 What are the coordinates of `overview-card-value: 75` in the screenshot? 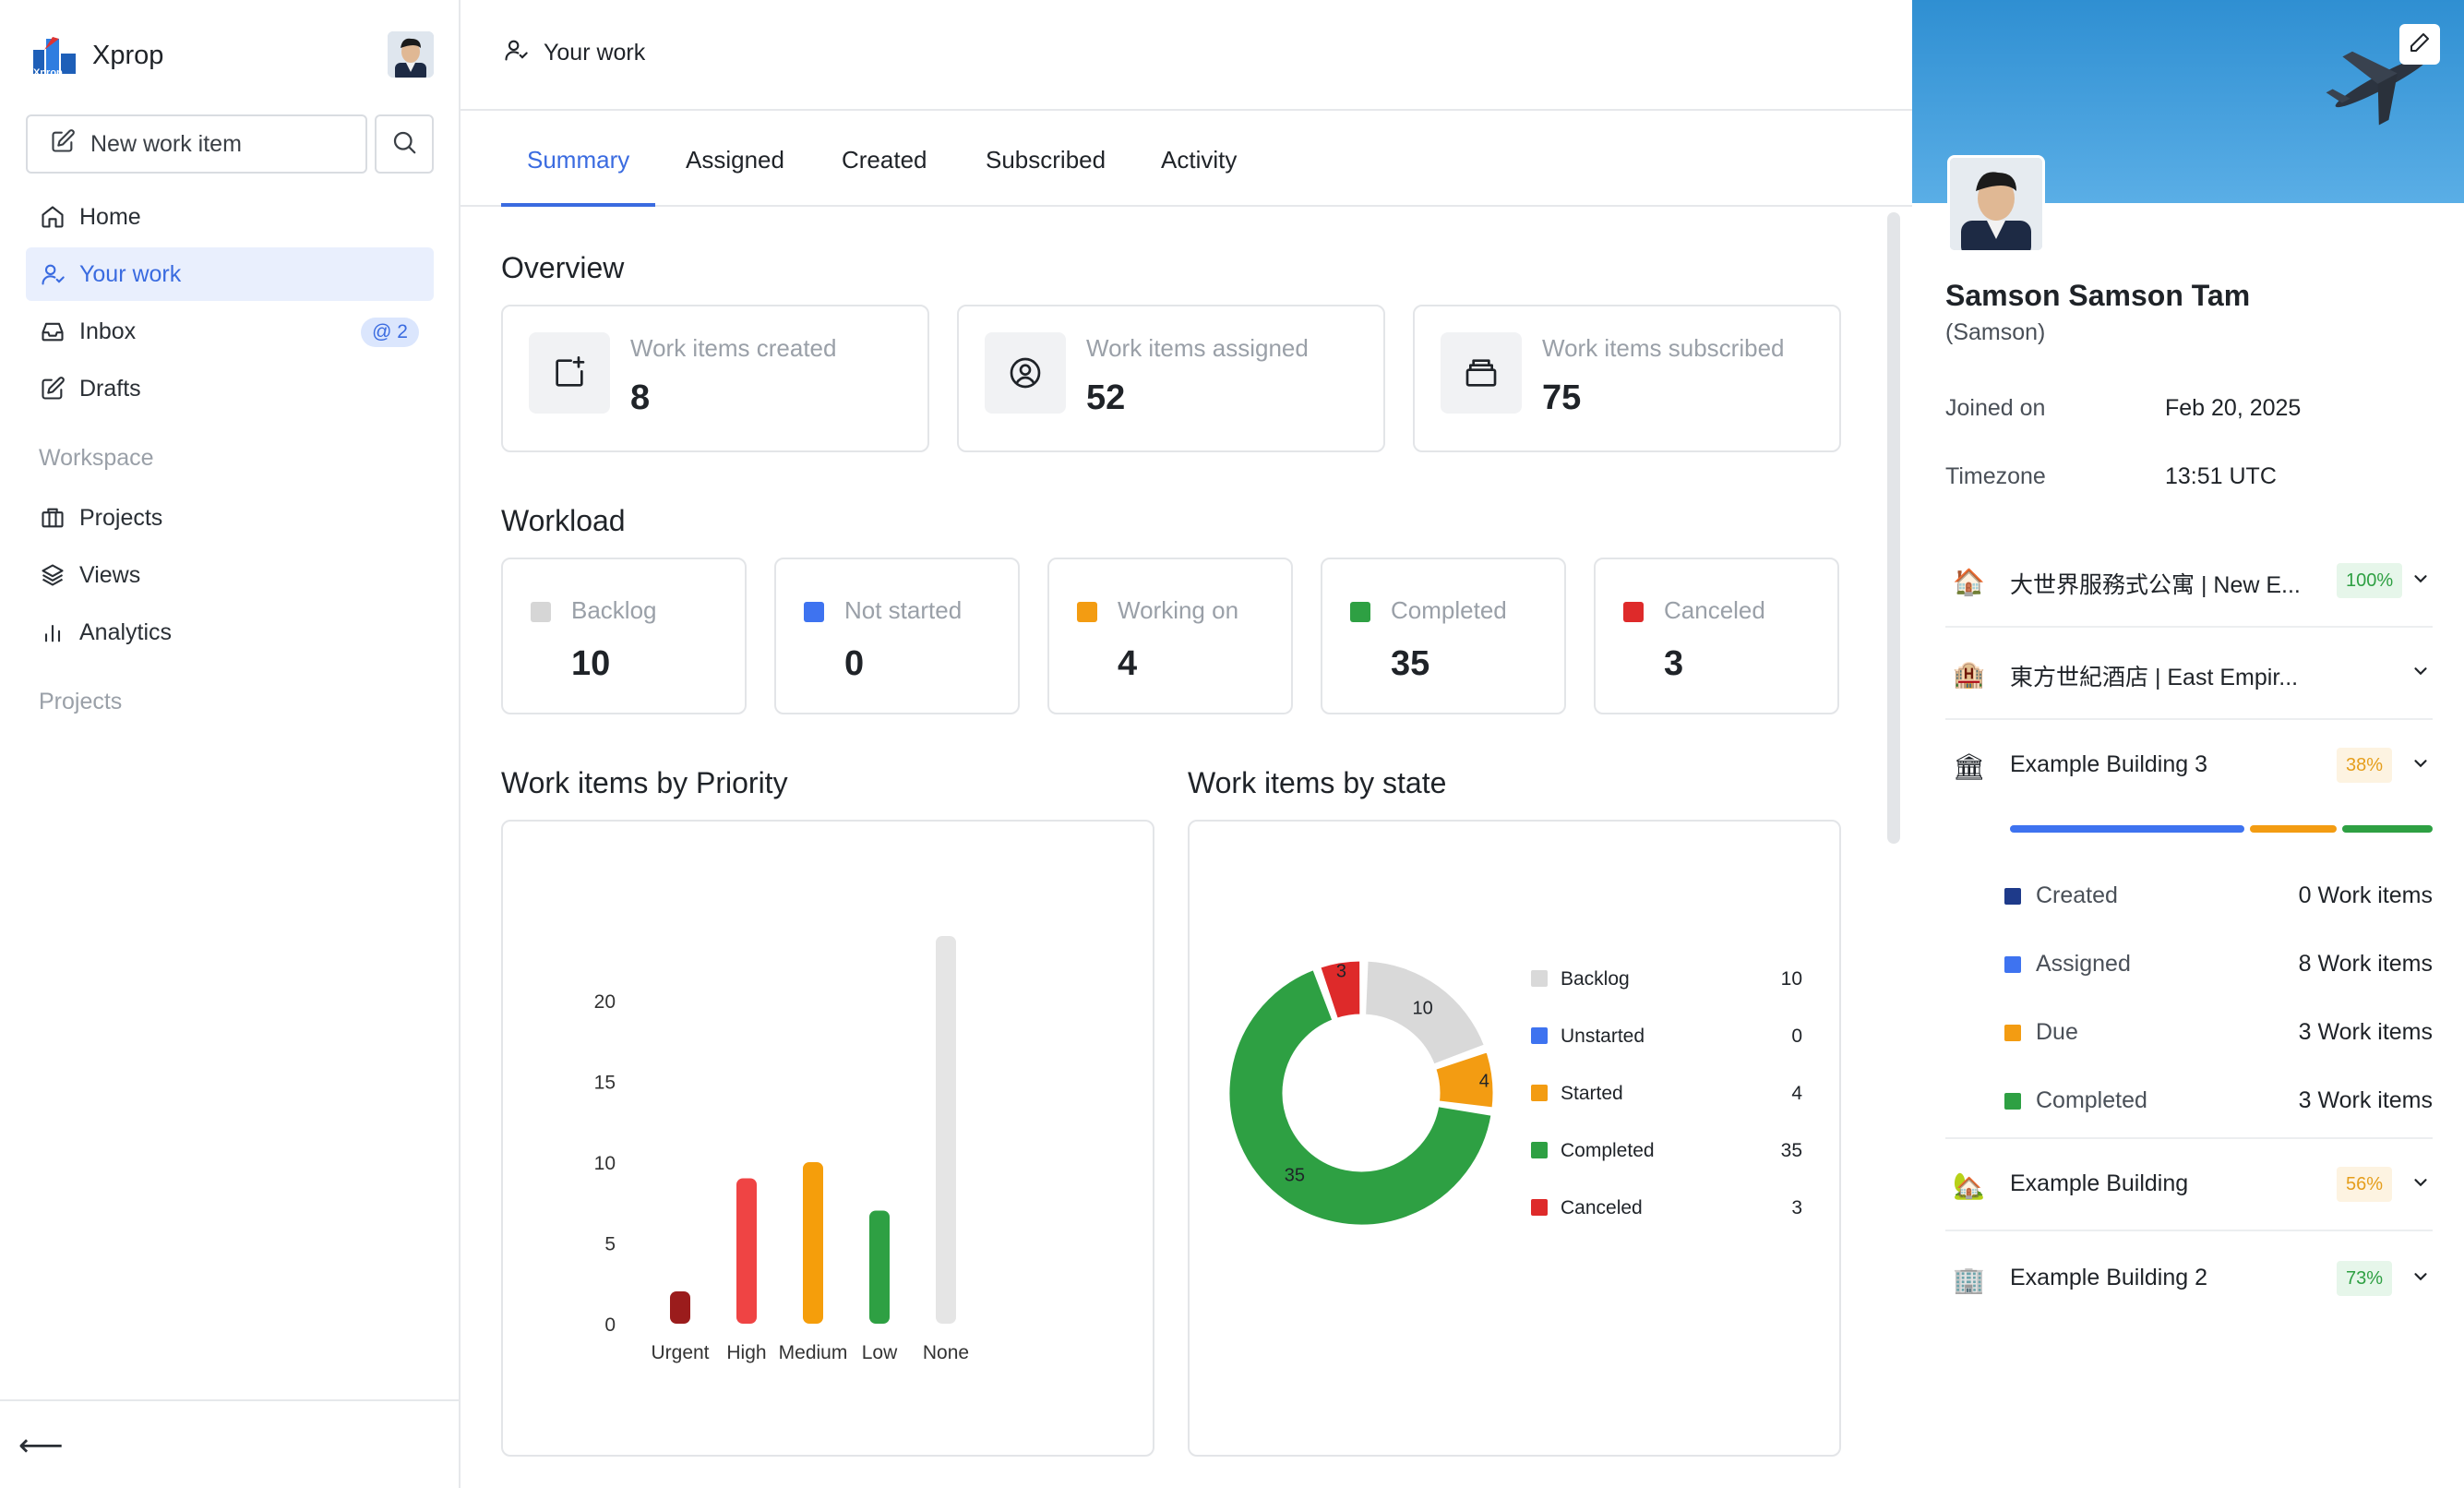 It's located at (1562, 397).